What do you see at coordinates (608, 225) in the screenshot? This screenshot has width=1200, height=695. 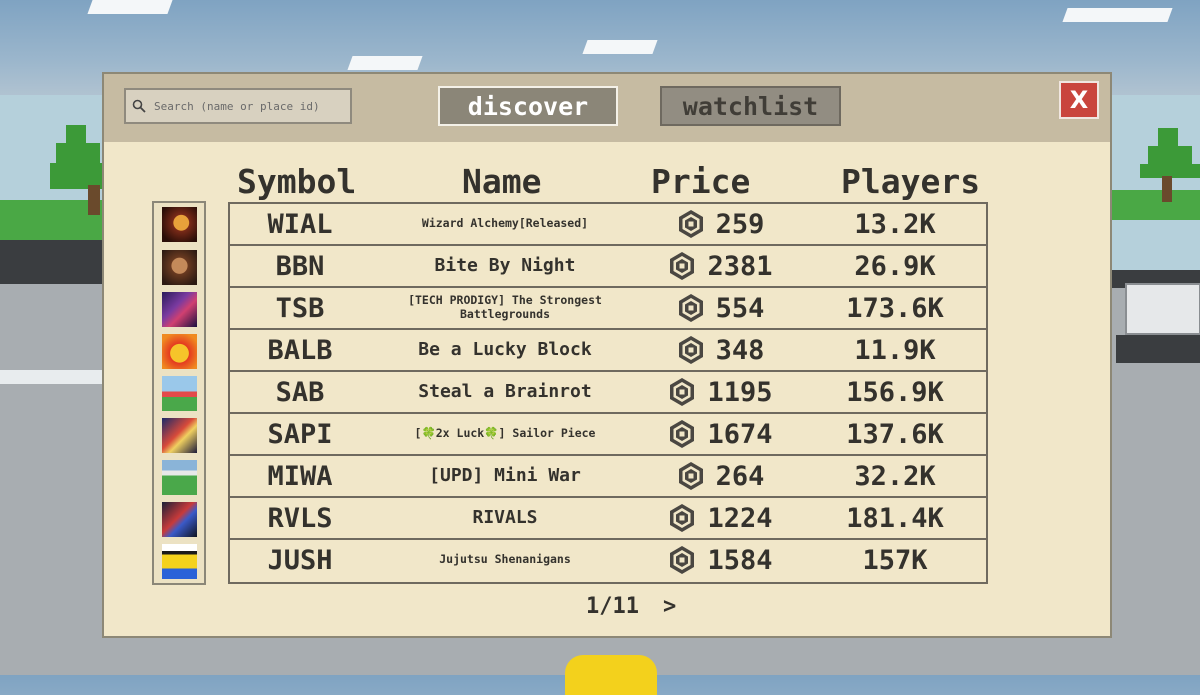 I see `table-row: WIAL Wizard Alchemy[Released] 259 13.2K` at bounding box center [608, 225].